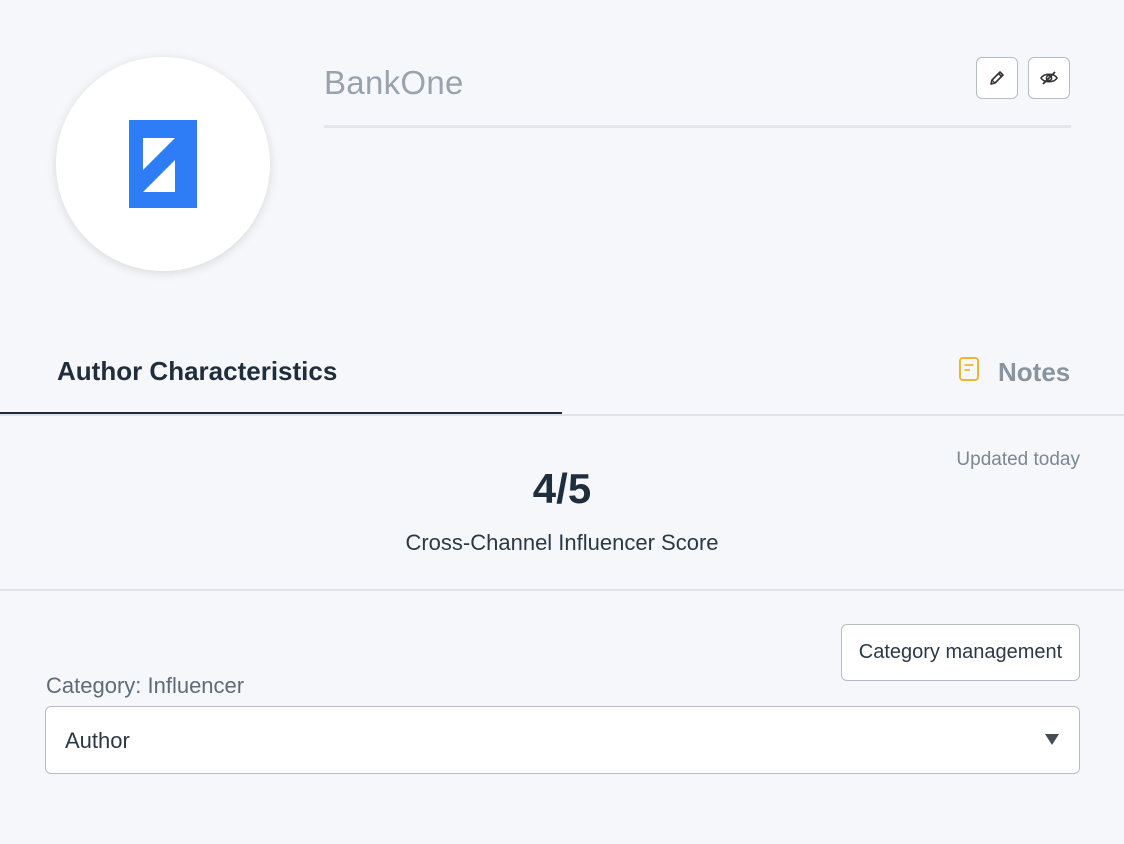 This screenshot has height=844, width=1124. Describe the element at coordinates (97, 740) in the screenshot. I see `category-select-value: Author` at that location.